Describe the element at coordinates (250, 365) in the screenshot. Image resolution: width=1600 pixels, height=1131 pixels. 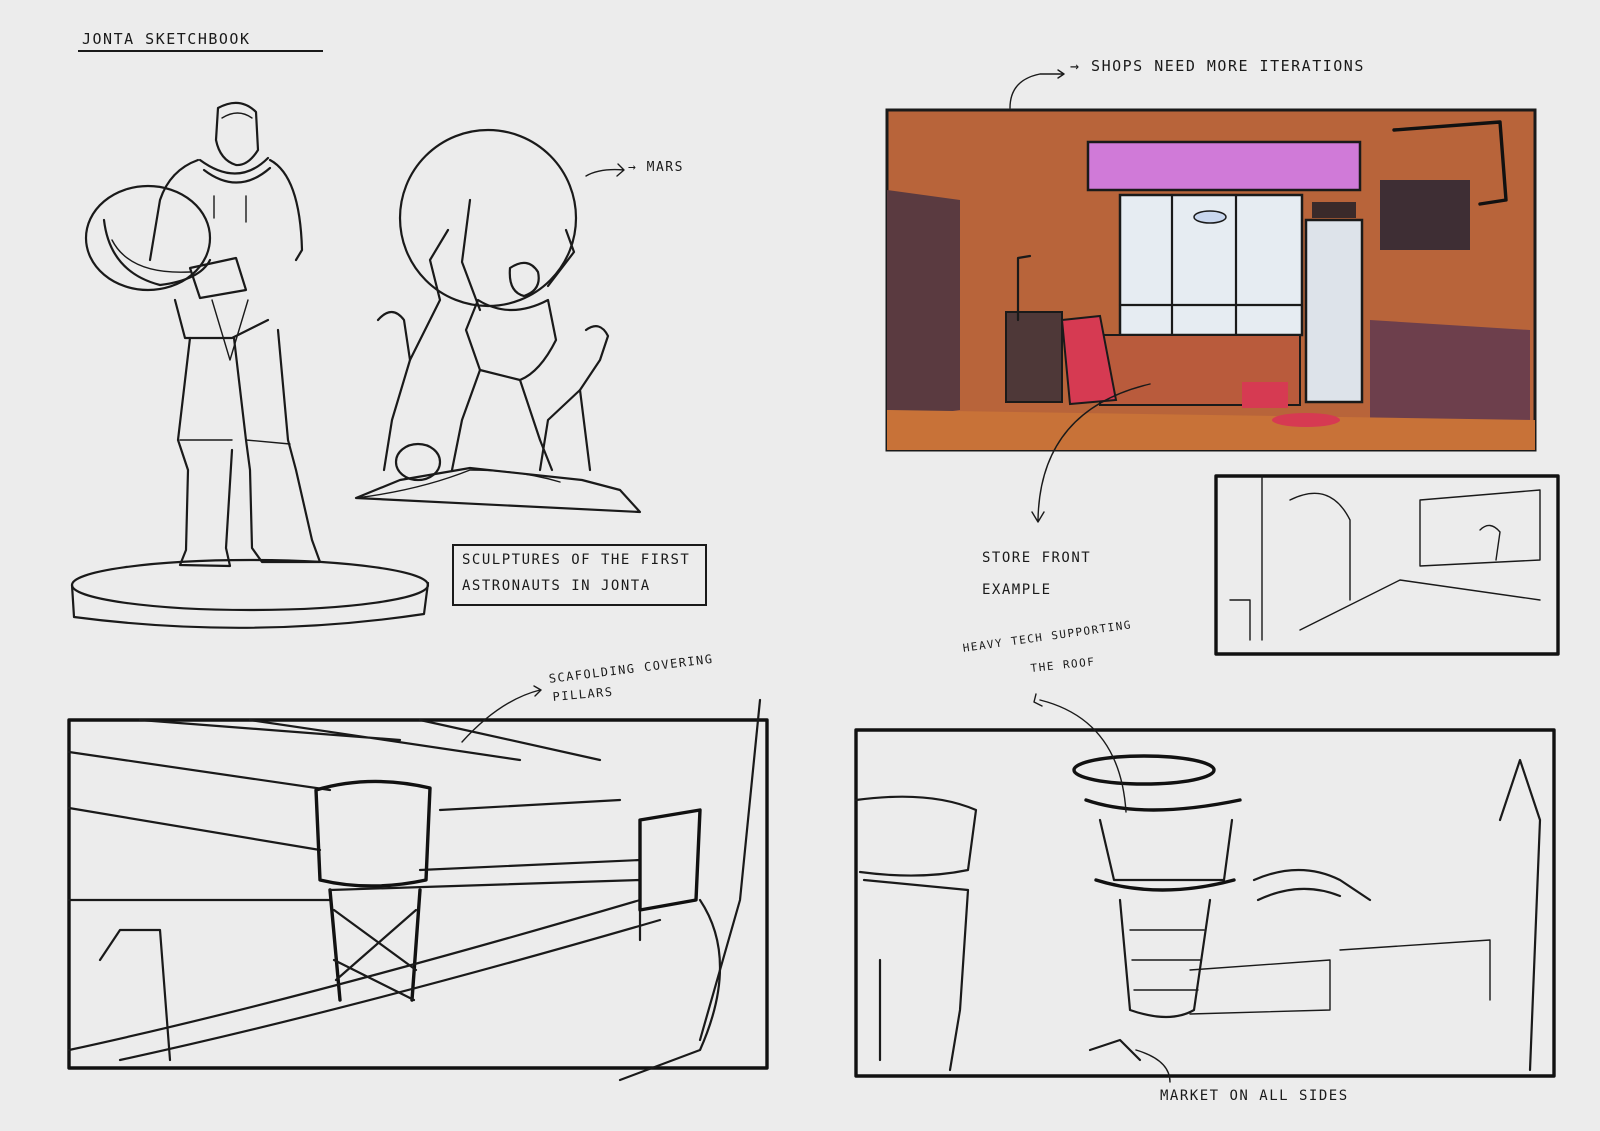
I see `astronaut-statue-icon` at that location.